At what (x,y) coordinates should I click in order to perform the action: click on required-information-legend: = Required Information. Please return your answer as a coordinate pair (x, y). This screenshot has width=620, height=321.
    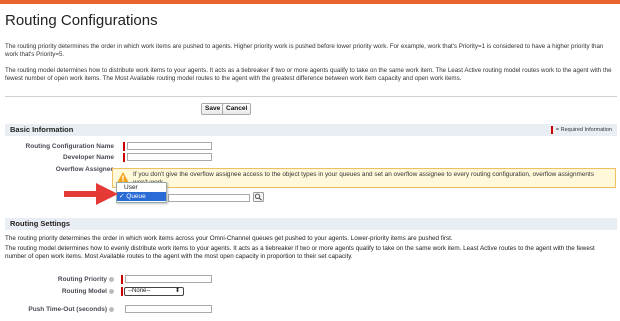
    Looking at the image, I should click on (581, 130).